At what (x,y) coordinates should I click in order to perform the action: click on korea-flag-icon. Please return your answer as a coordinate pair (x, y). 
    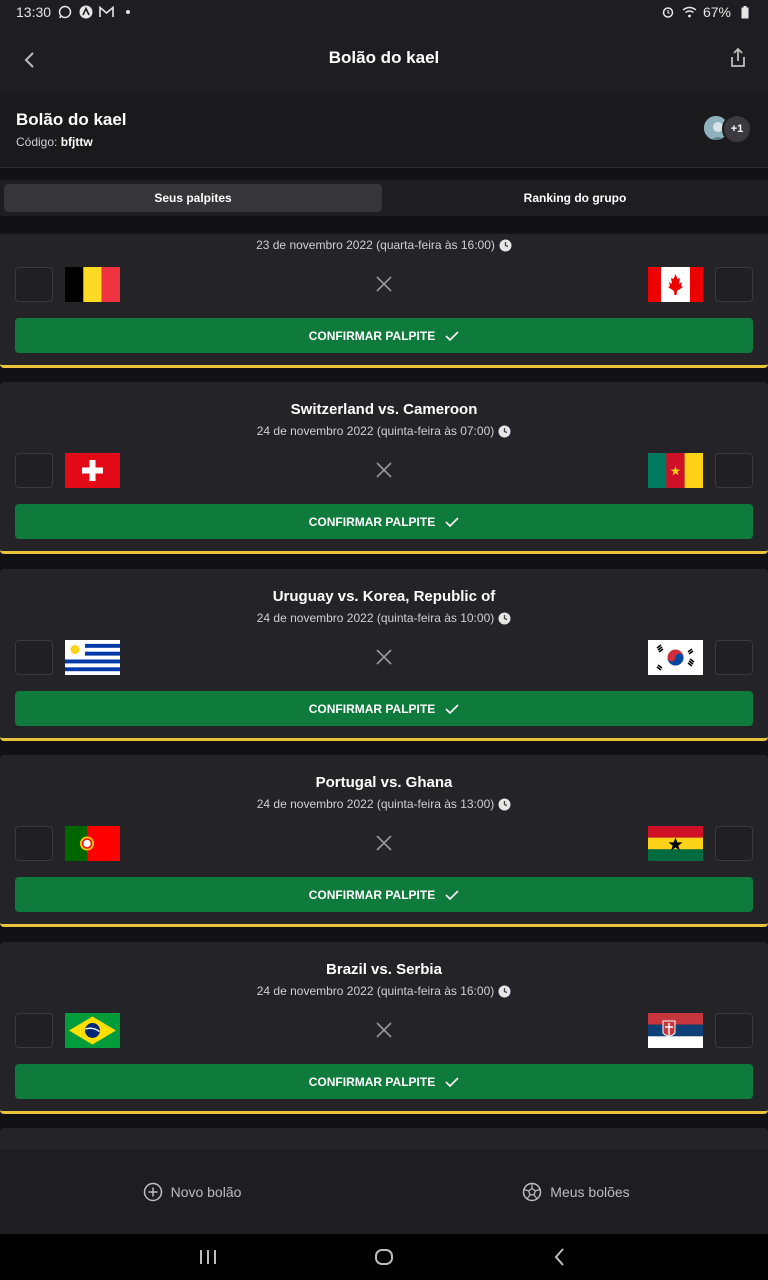
    Looking at the image, I should click on (675, 657).